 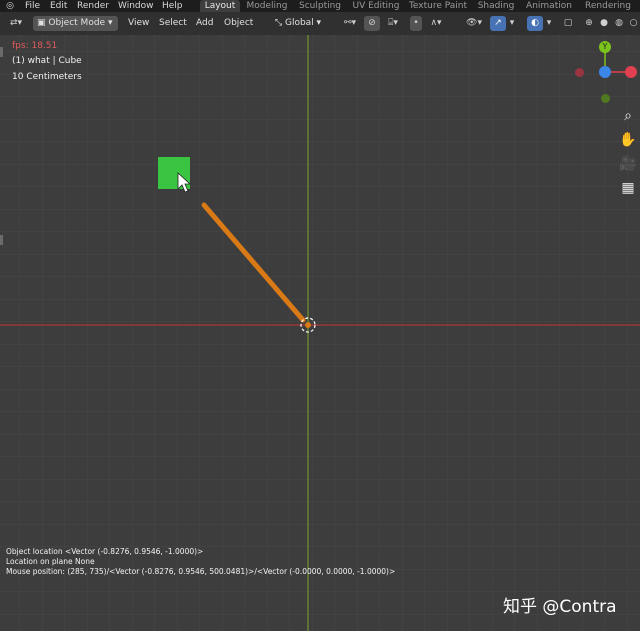 What do you see at coordinates (372, 23) in the screenshot?
I see `snap-icon: ⊘` at bounding box center [372, 23].